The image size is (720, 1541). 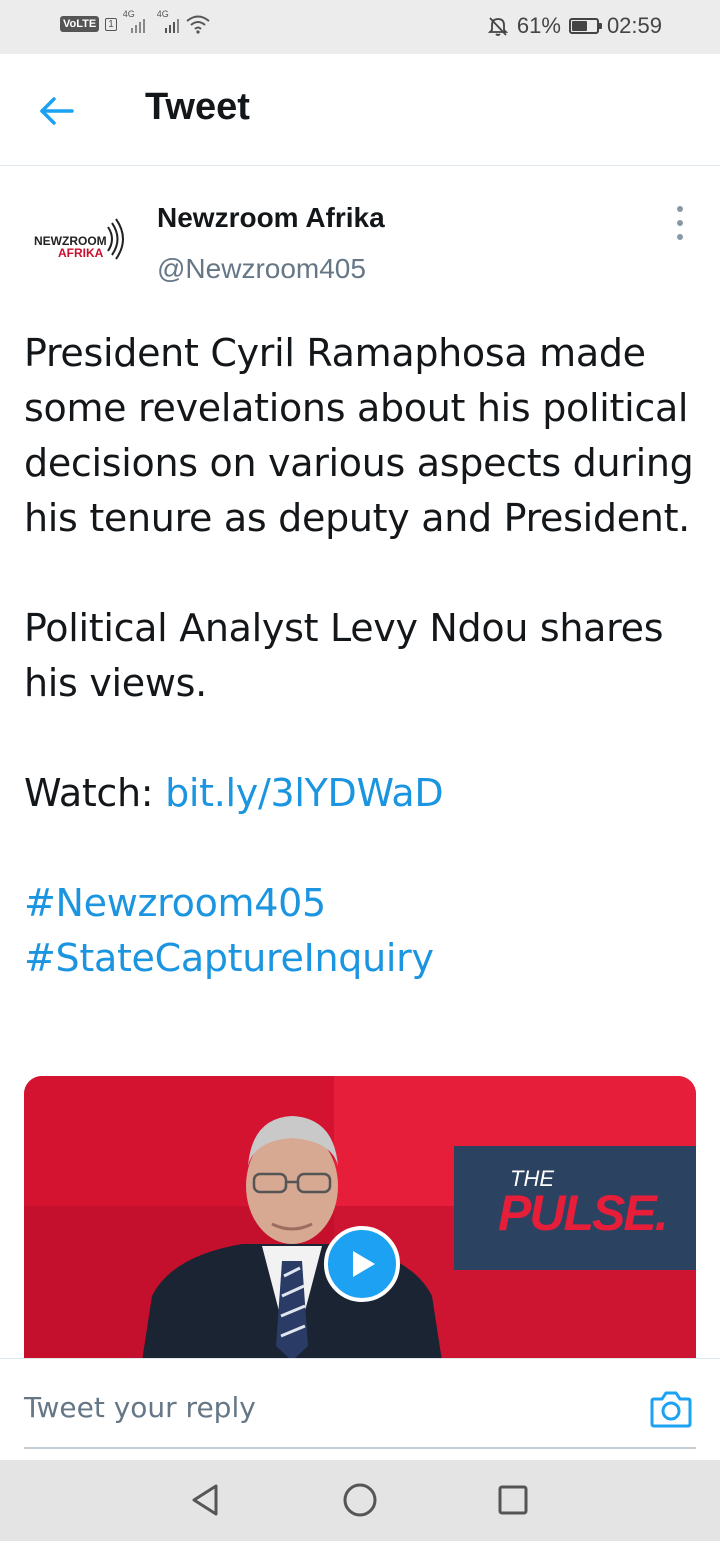 What do you see at coordinates (140, 1407) in the screenshot?
I see `reply-input: Tweet your reply` at bounding box center [140, 1407].